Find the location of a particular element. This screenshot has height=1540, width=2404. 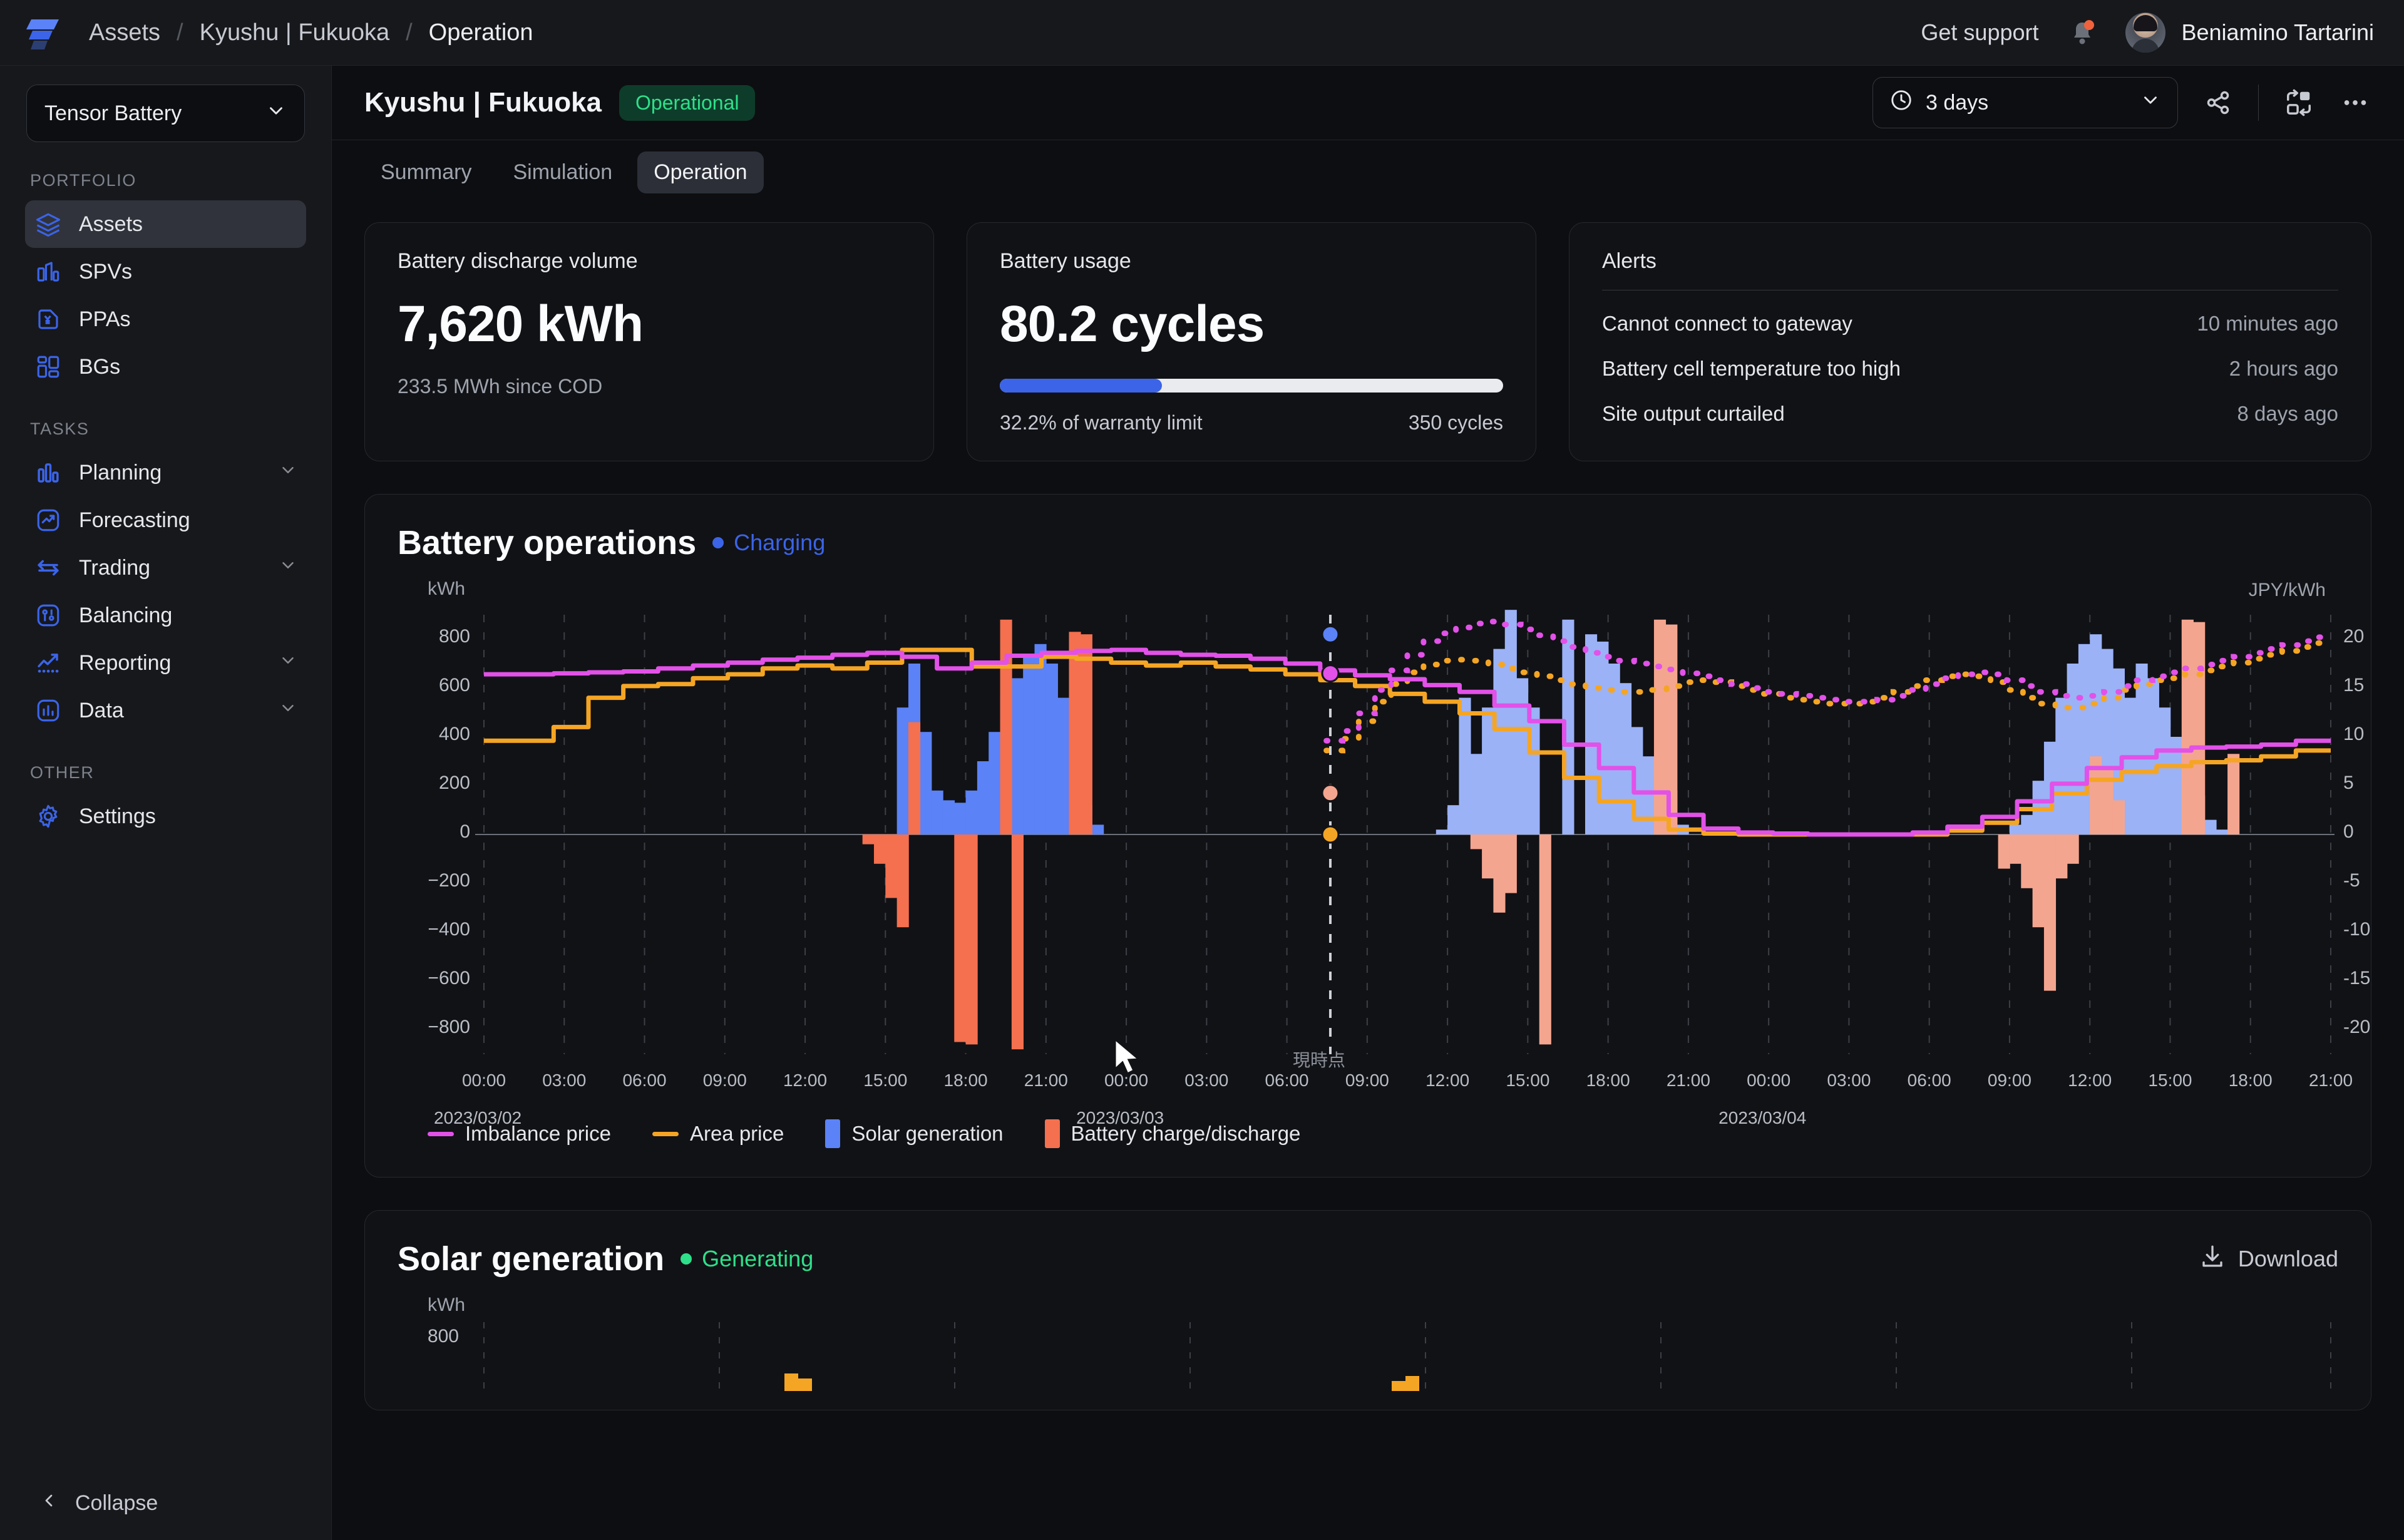

legend-label: Solar generation is located at coordinates (927, 1133).